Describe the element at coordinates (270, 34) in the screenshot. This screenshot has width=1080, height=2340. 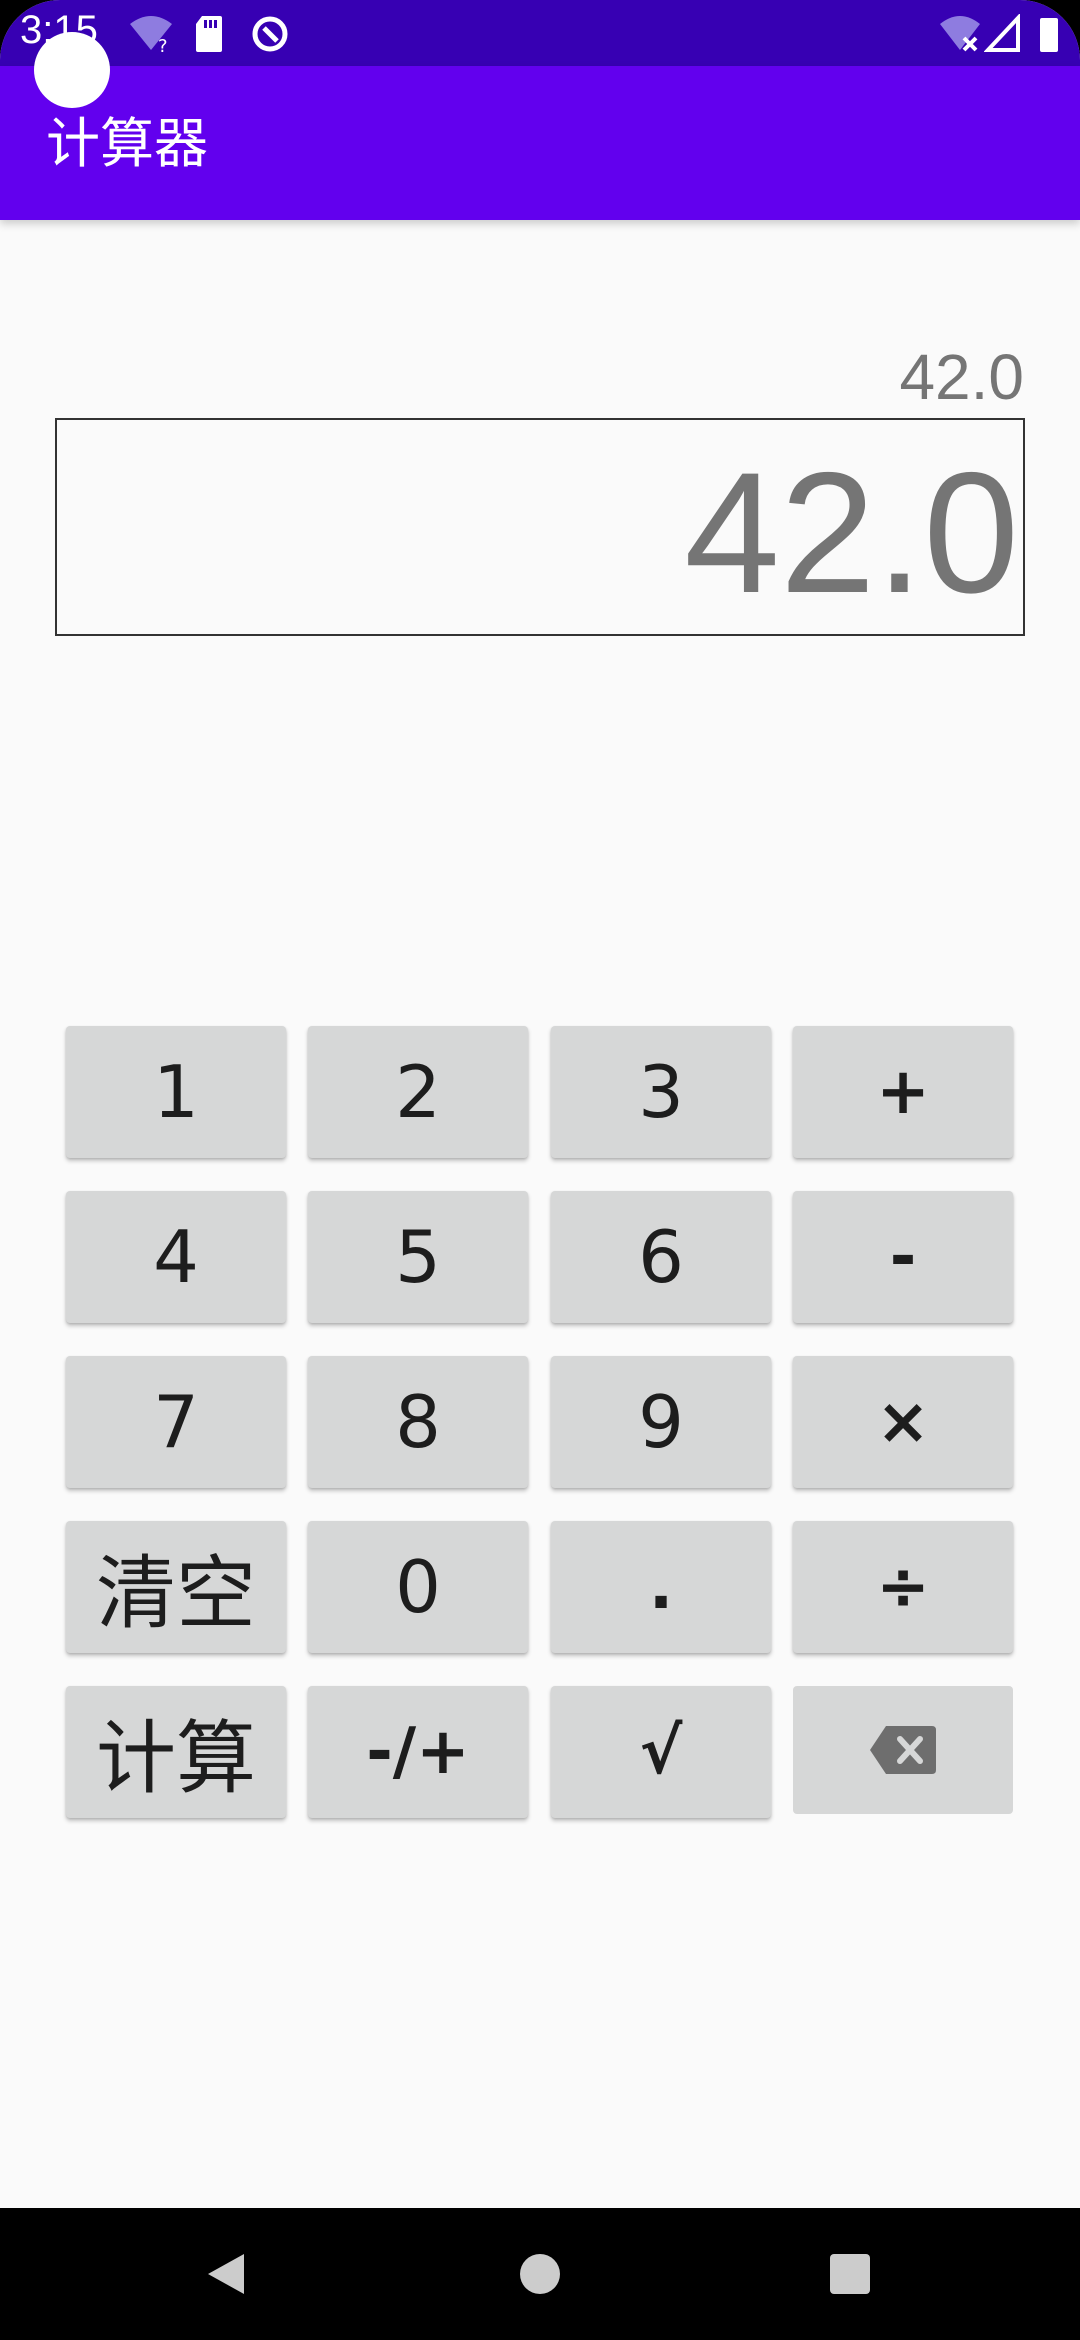
I see `sync-icon` at that location.